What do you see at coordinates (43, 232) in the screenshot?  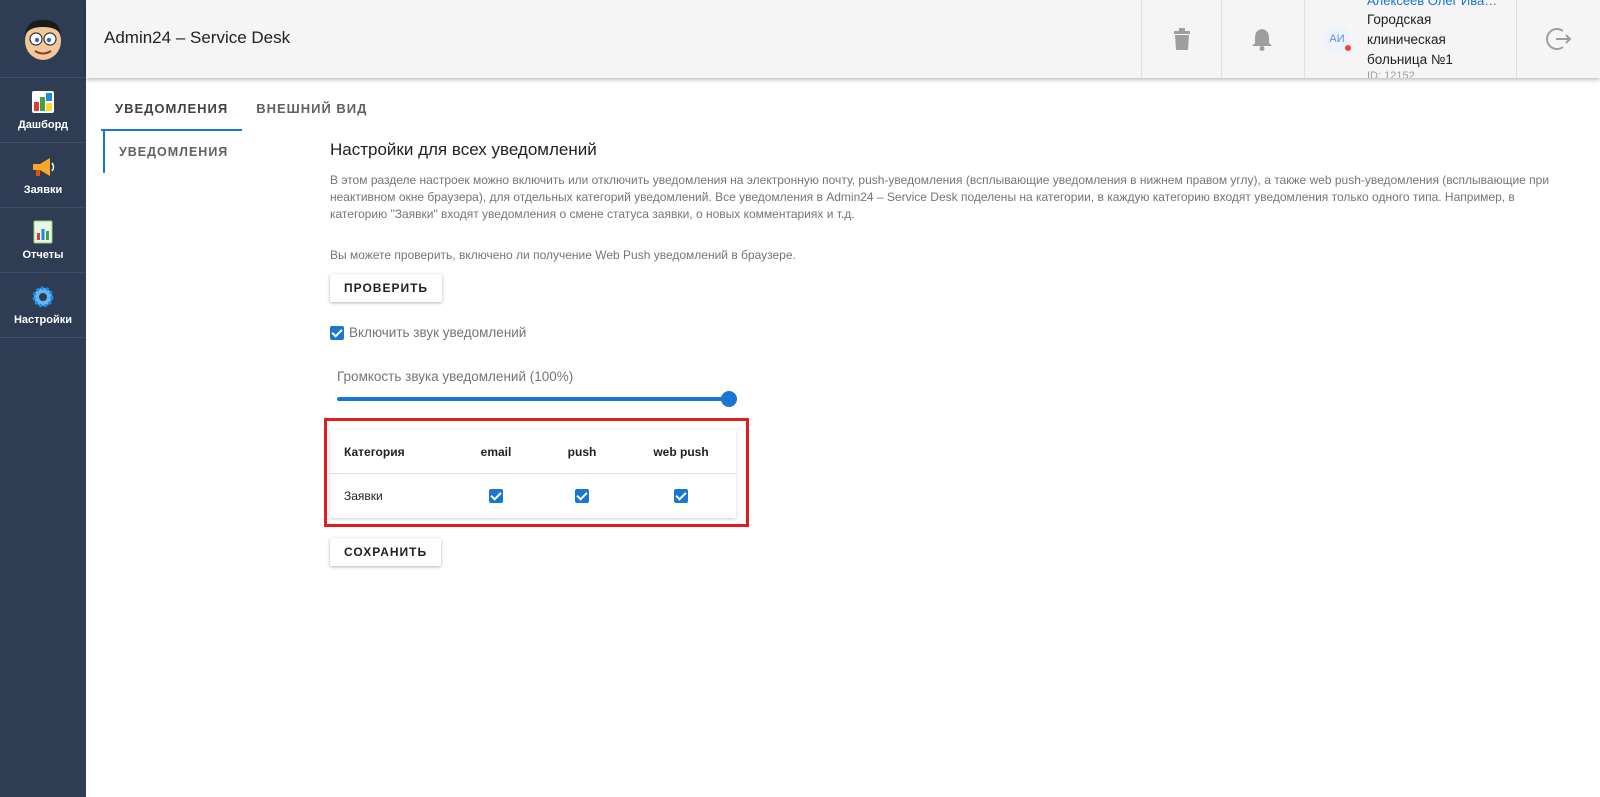 I see `report-icon` at bounding box center [43, 232].